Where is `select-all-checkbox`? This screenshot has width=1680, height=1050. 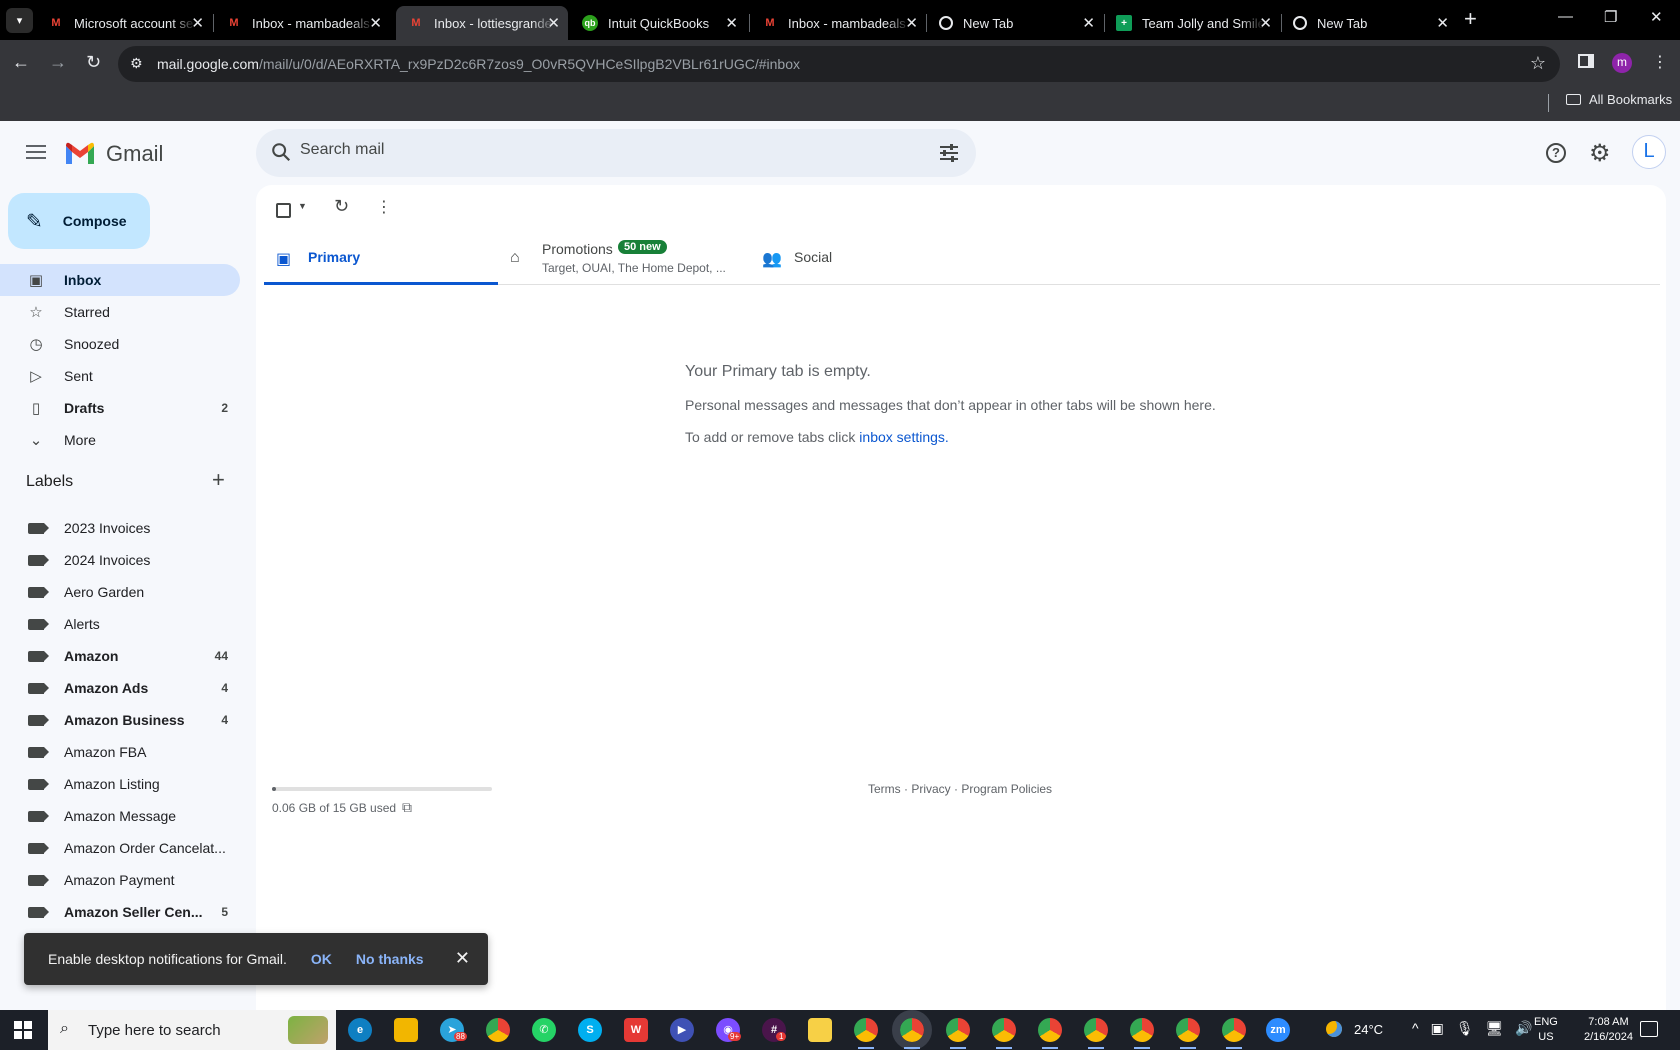 select-all-checkbox is located at coordinates (283, 210).